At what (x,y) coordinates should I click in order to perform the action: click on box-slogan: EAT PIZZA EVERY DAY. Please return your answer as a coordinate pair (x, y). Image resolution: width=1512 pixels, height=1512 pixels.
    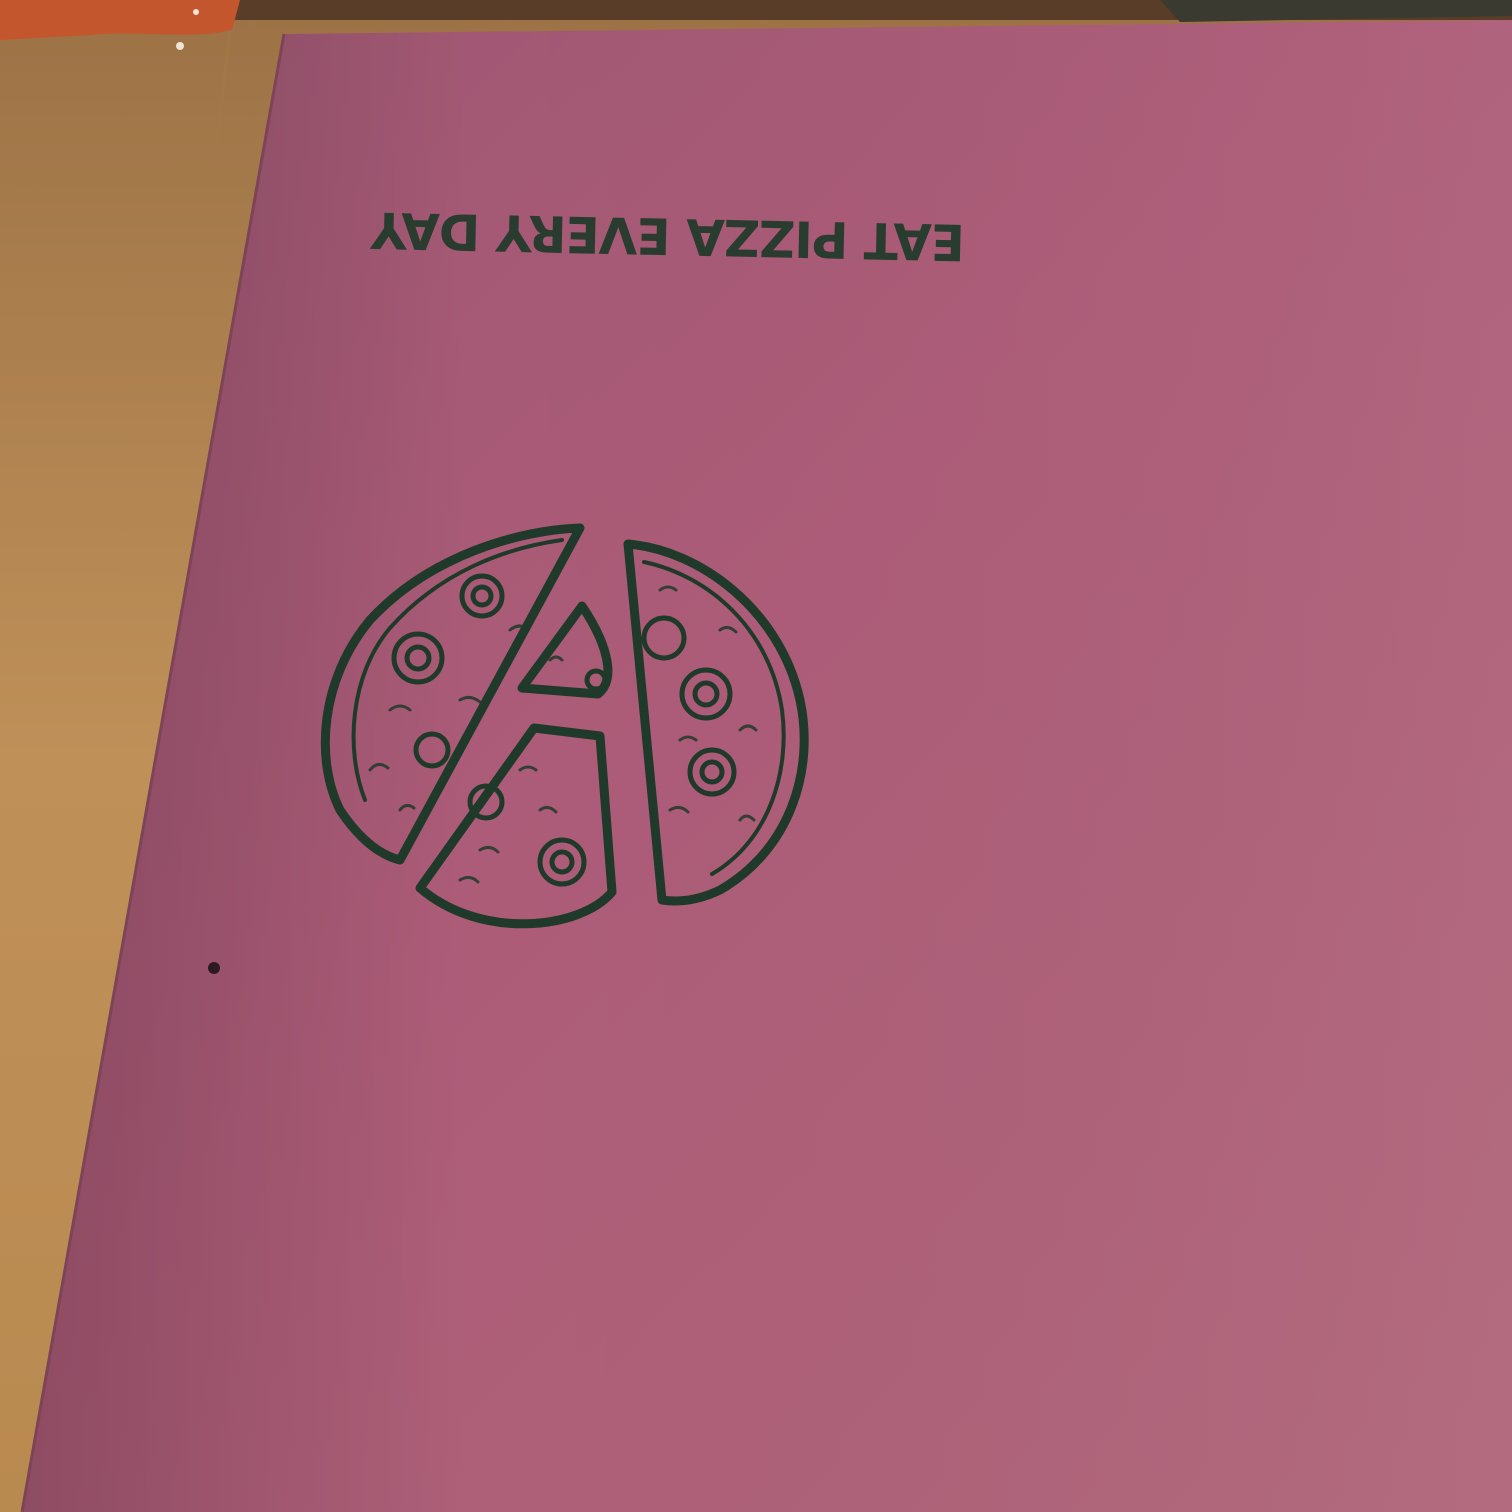
    Looking at the image, I should click on (668, 235).